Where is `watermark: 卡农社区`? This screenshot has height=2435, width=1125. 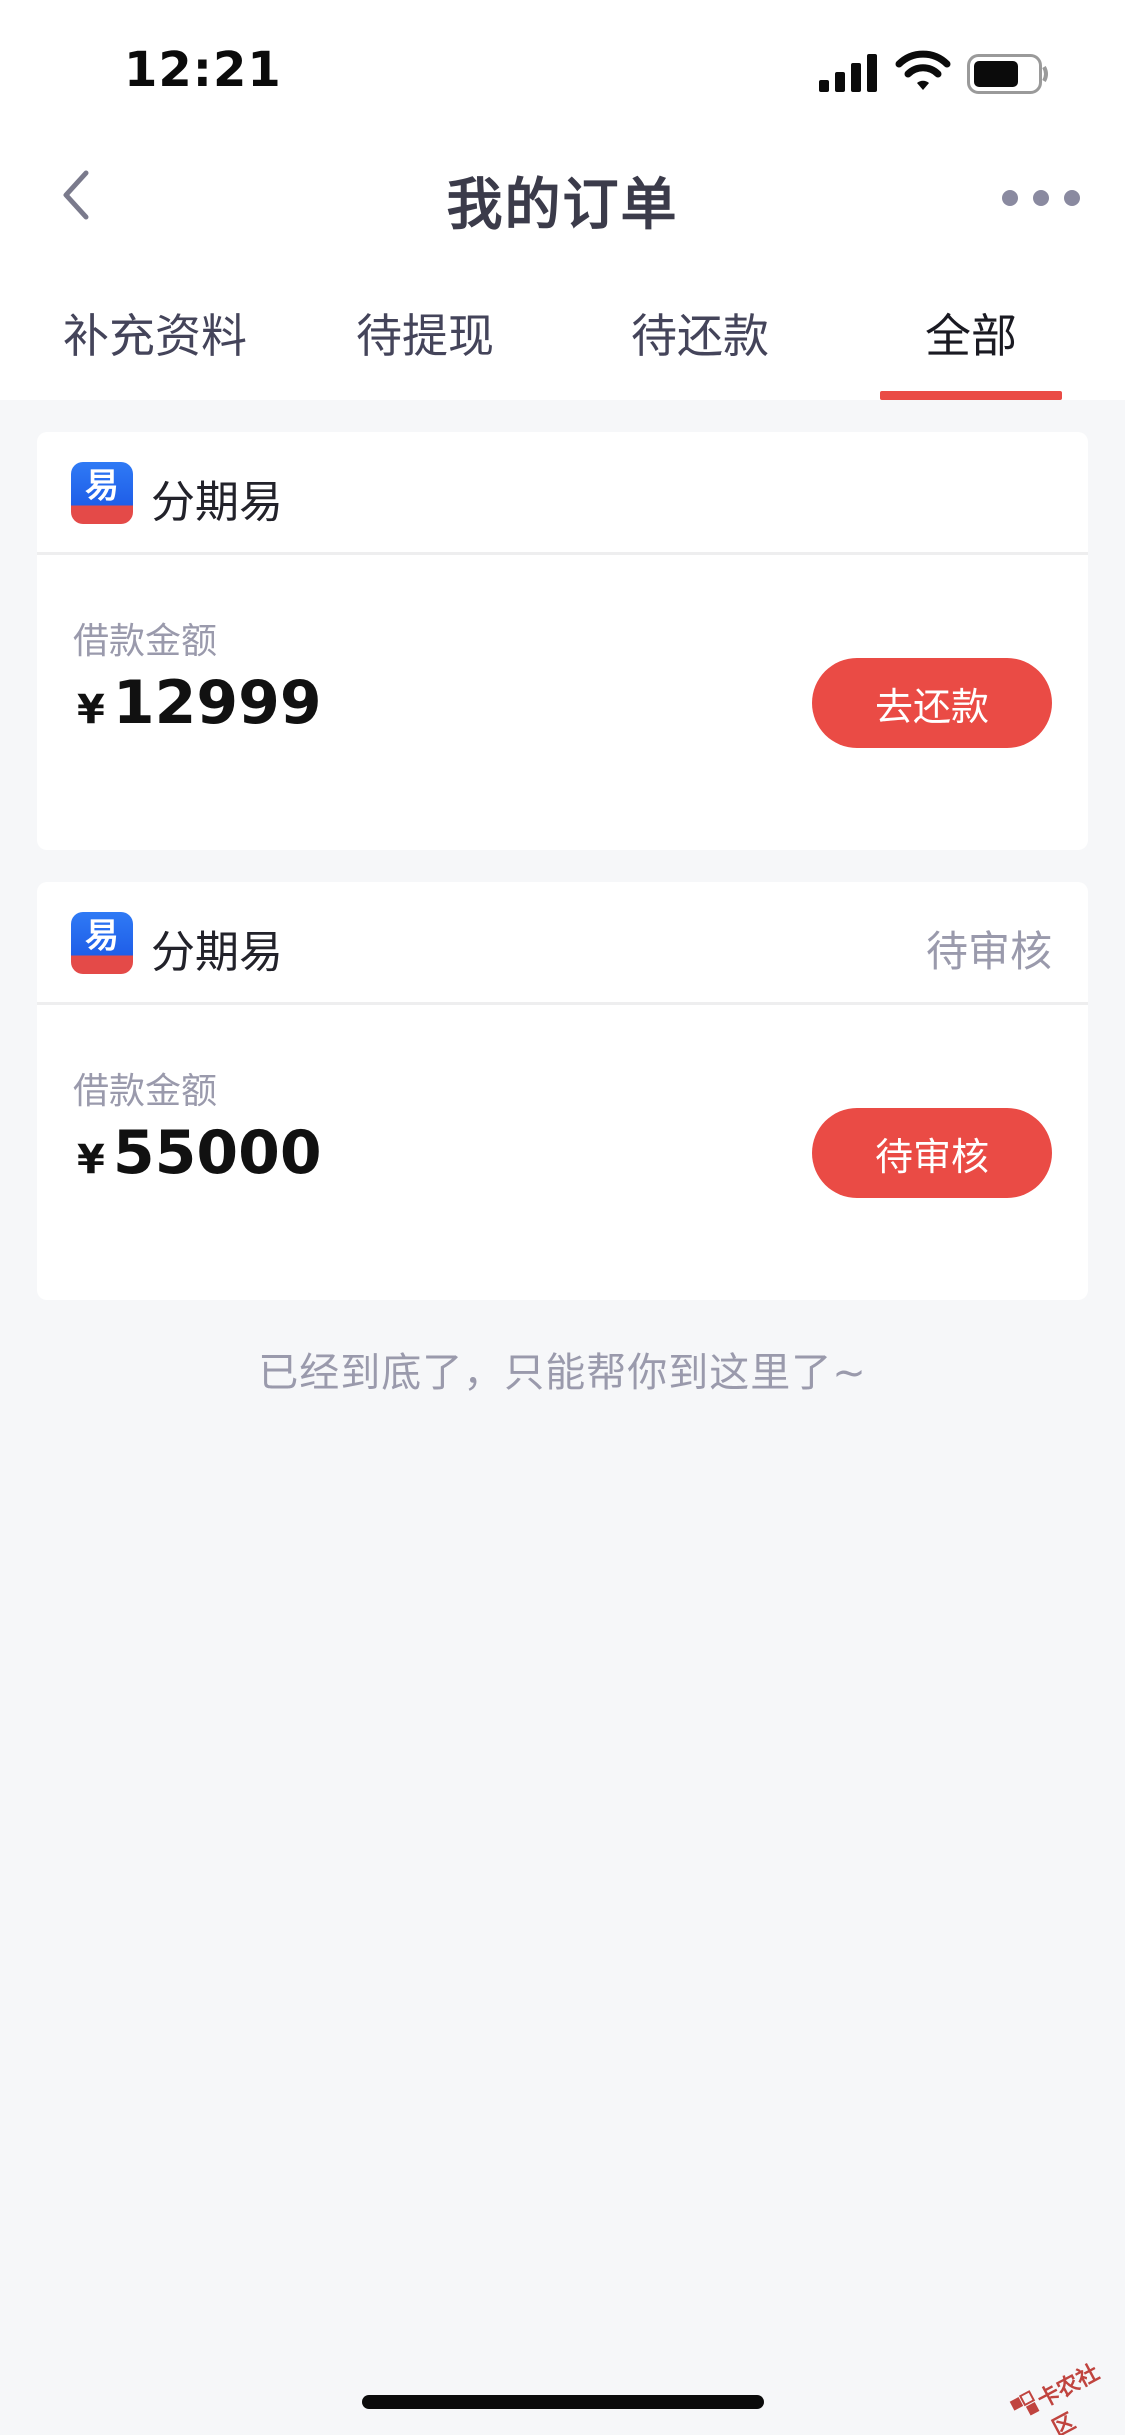 watermark: 卡农社区 is located at coordinates (1063, 2387).